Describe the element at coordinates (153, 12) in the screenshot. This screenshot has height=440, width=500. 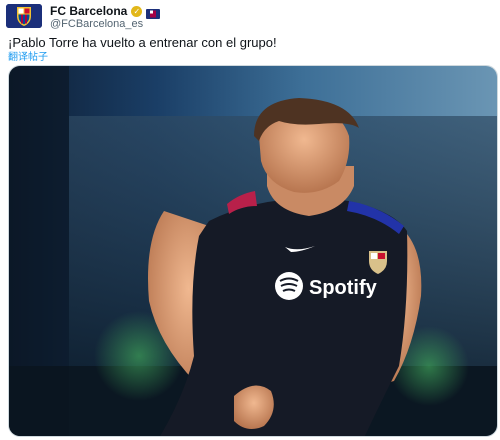
I see `fcb-affiliate-badge-icon` at that location.